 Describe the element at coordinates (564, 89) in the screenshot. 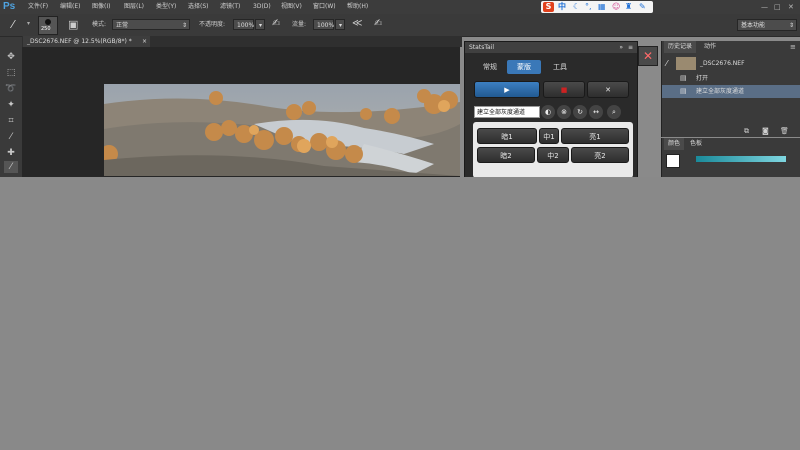

I see `stop-button: ■` at that location.